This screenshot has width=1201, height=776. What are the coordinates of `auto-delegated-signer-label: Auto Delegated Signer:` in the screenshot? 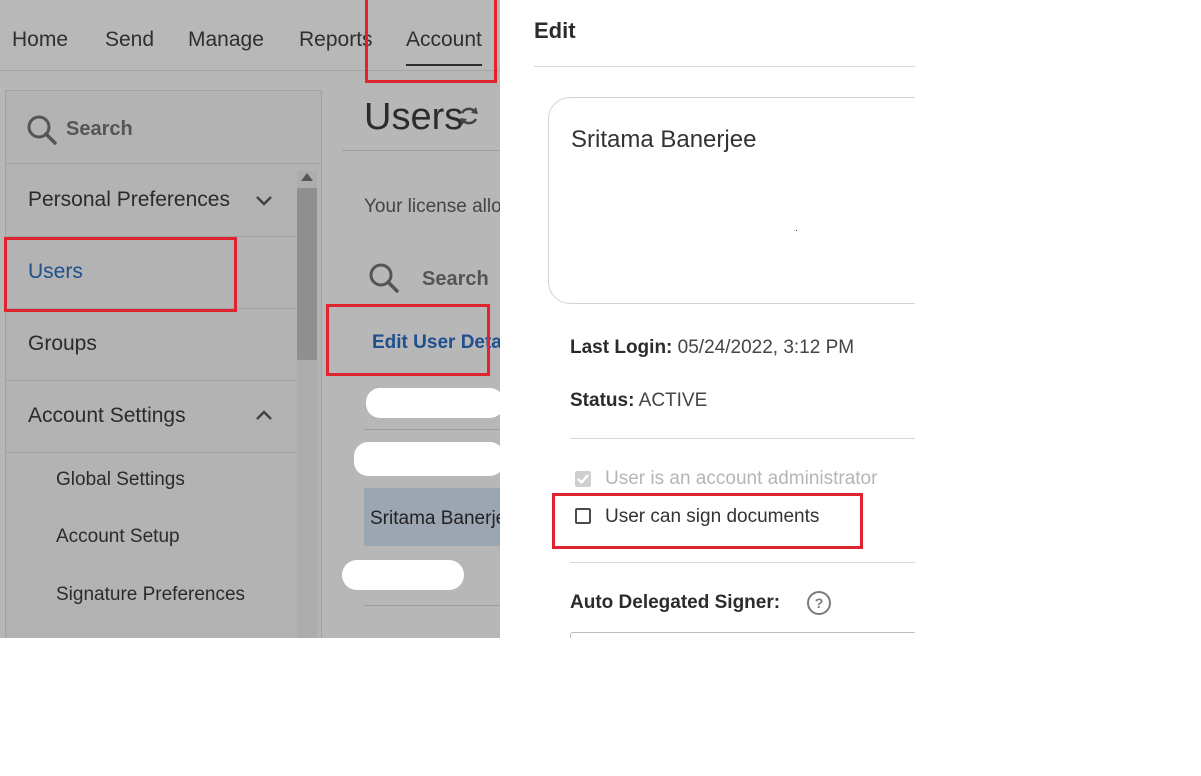 It's located at (675, 602).